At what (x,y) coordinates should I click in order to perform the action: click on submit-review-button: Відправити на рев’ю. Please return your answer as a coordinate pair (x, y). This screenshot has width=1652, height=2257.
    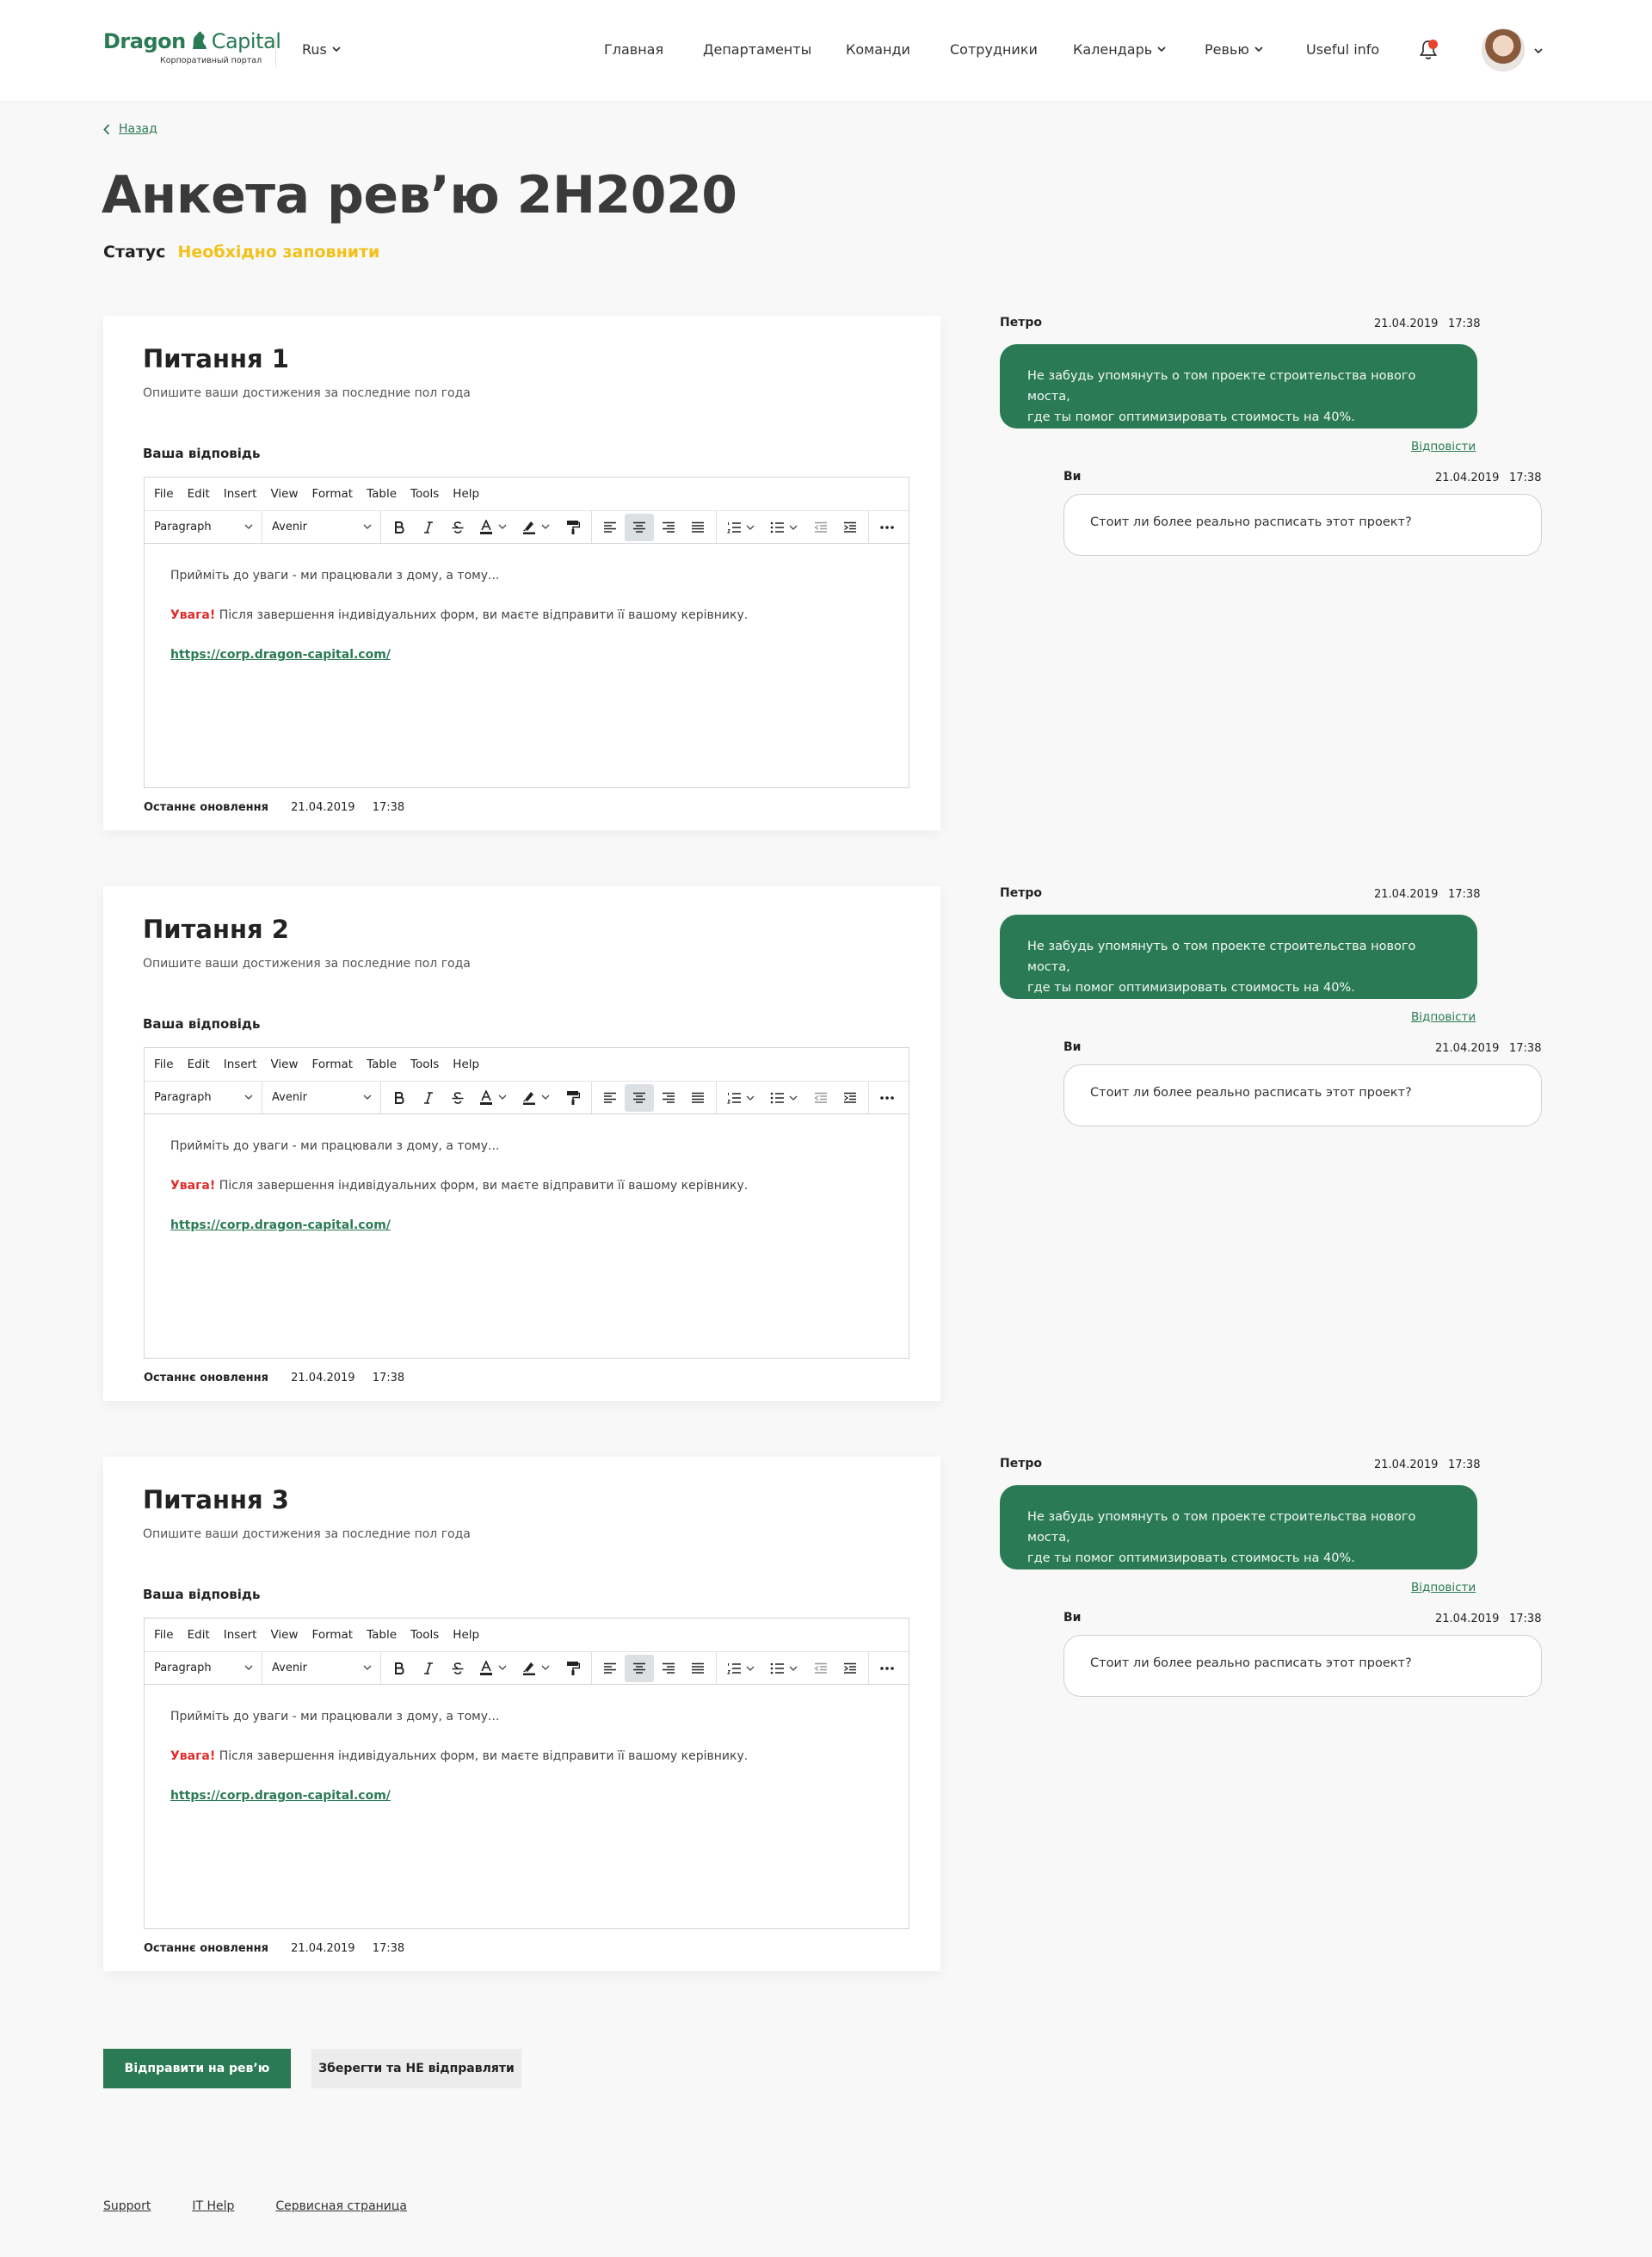
    Looking at the image, I should click on (197, 2068).